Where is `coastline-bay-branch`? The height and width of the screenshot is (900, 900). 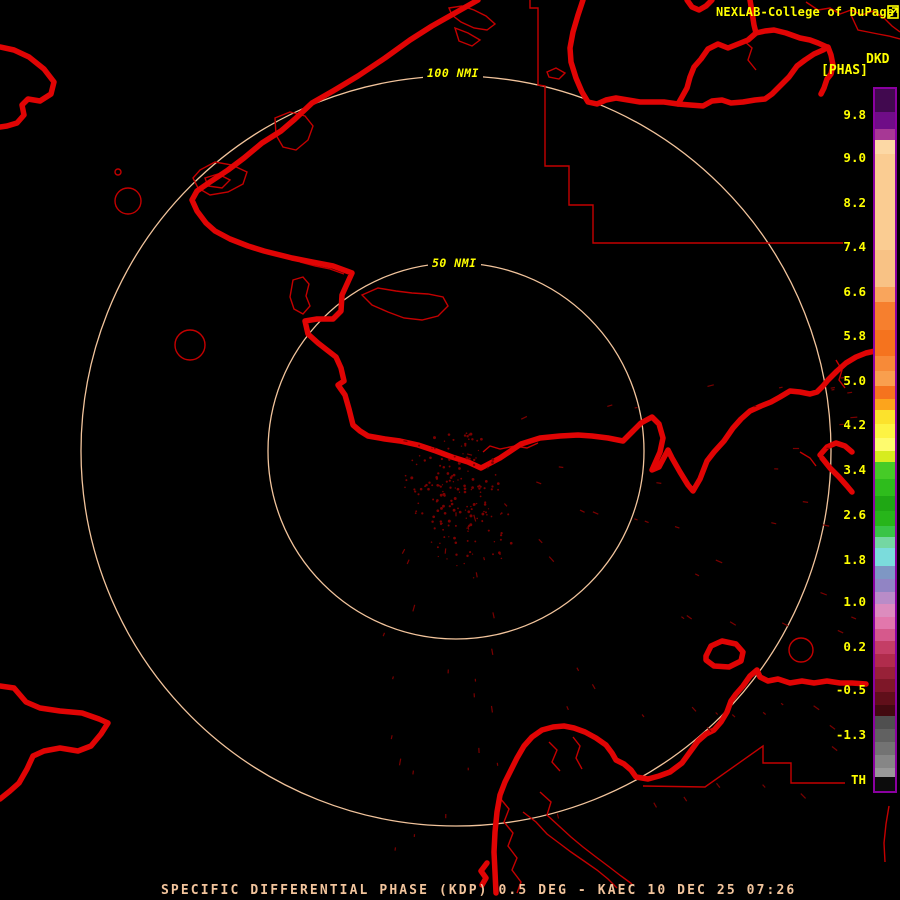
coastline-bay-branch is located at coordinates (717, 68).